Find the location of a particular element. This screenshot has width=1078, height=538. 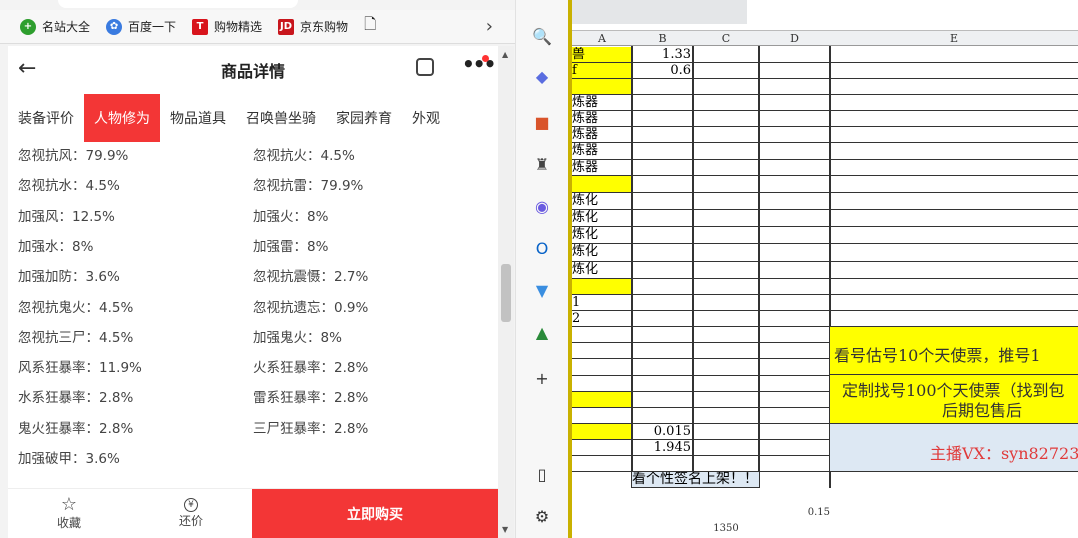

address-bar is located at coordinates (257, 5).